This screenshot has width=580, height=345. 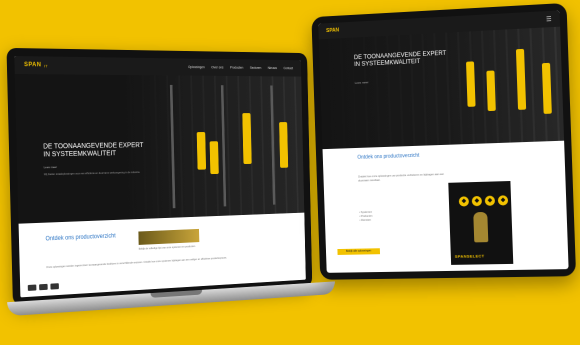 What do you see at coordinates (406, 156) in the screenshot?
I see `tablet-section-title: Ontdek ons productoverzicht` at bounding box center [406, 156].